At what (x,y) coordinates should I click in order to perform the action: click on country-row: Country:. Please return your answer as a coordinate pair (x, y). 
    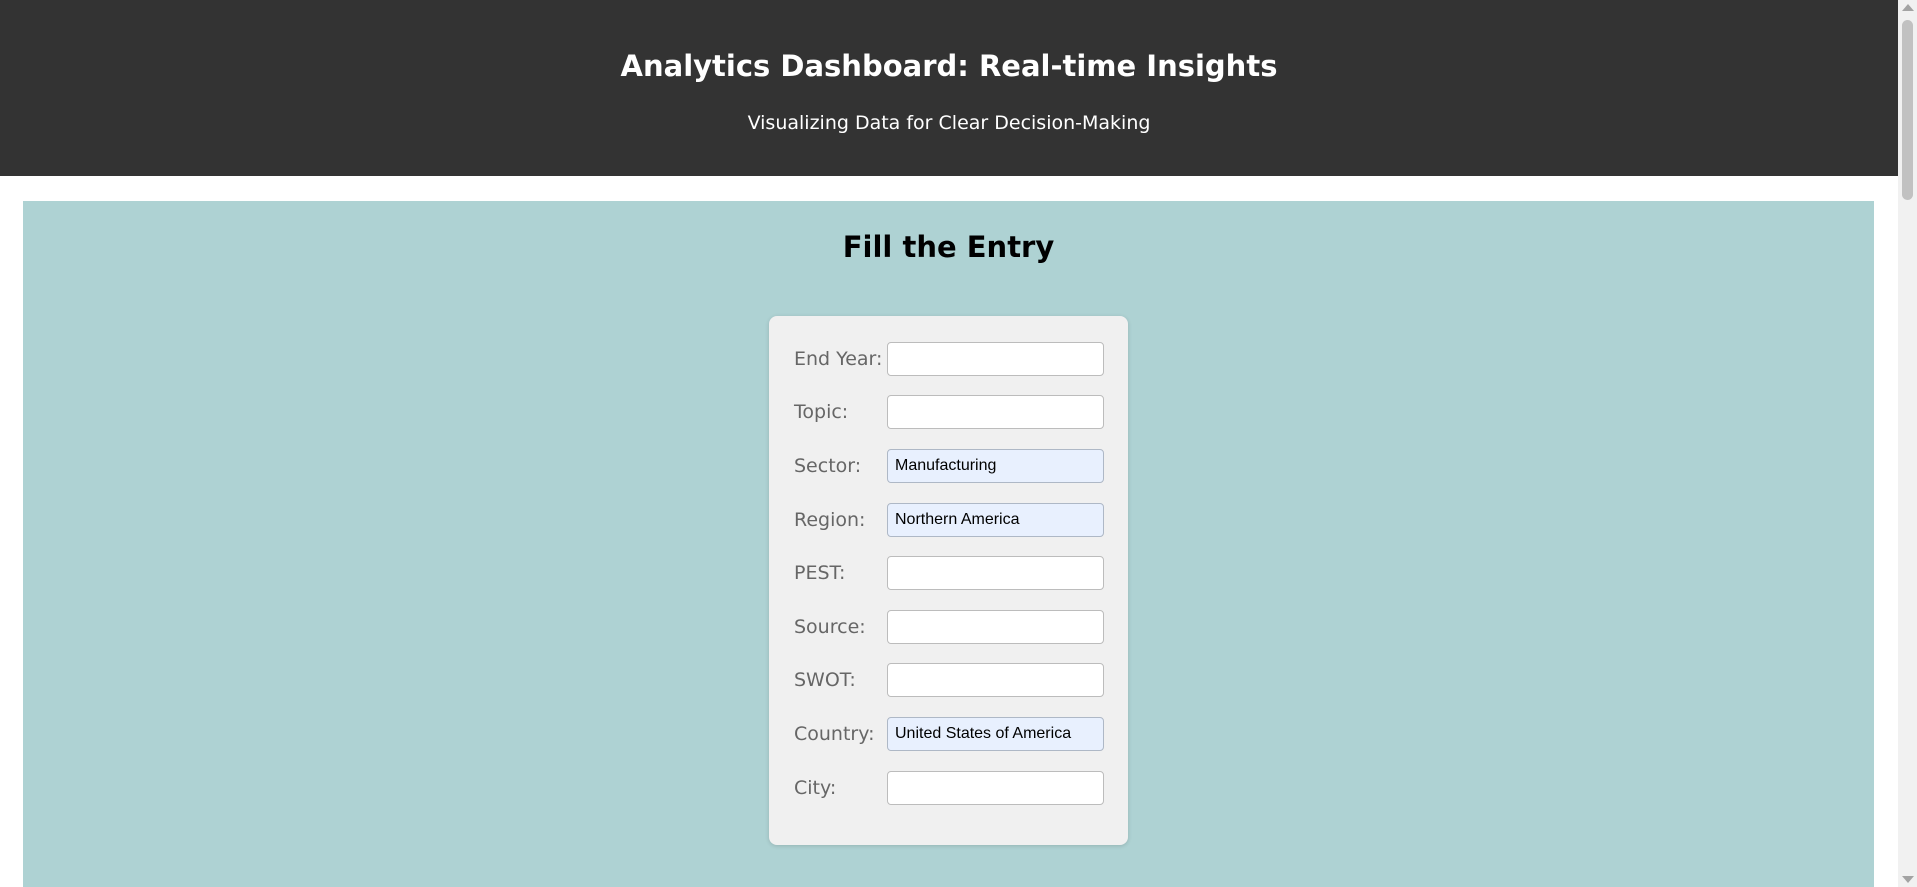
    Looking at the image, I should click on (949, 734).